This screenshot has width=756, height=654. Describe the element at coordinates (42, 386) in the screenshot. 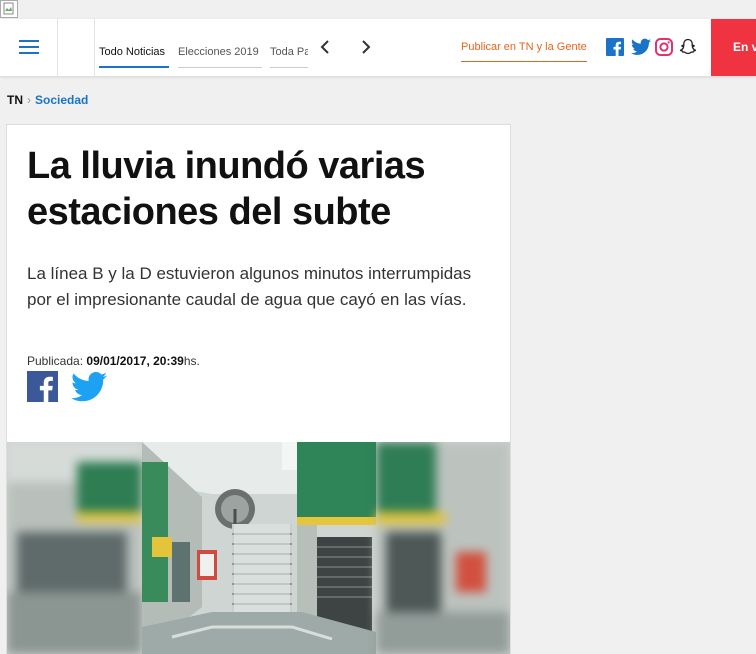

I see `share-facebook-icon` at that location.